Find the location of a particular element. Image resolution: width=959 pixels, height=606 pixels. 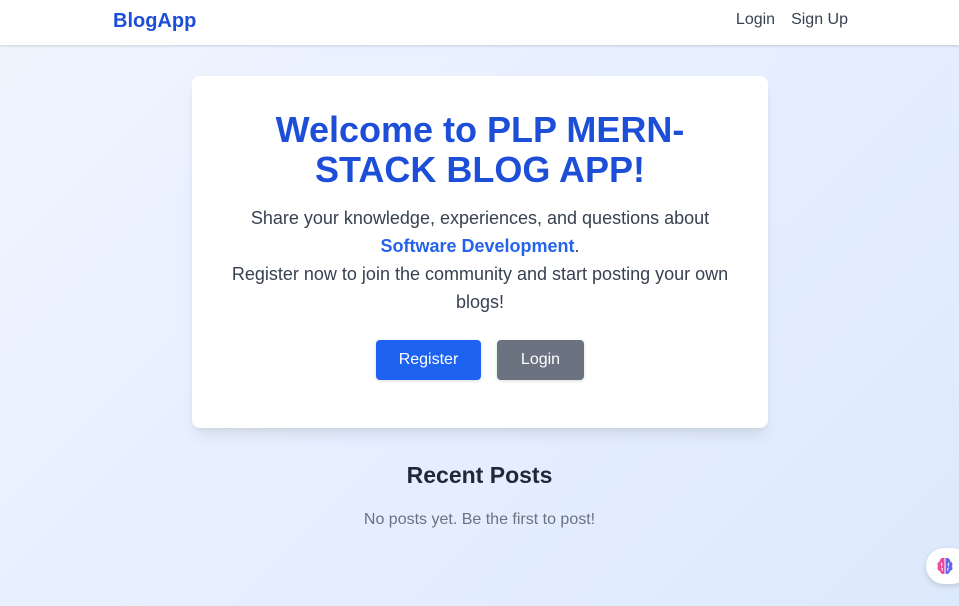

no-posts-message: No posts yet. Be the first to post! is located at coordinates (479, 519).